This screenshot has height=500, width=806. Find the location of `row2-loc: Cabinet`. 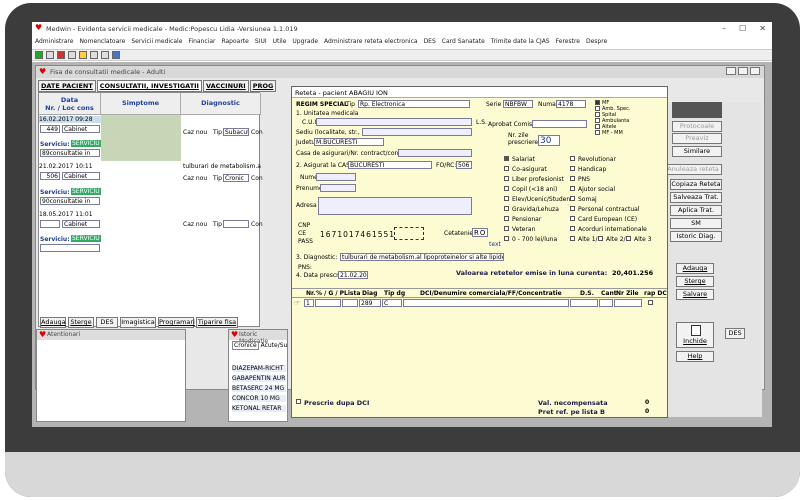

row2-loc: Cabinet is located at coordinates (81, 176).